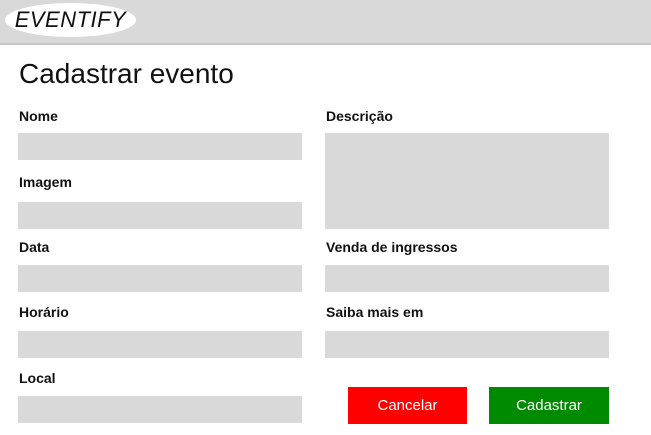 The image size is (651, 435). I want to click on nome-input, so click(160, 146).